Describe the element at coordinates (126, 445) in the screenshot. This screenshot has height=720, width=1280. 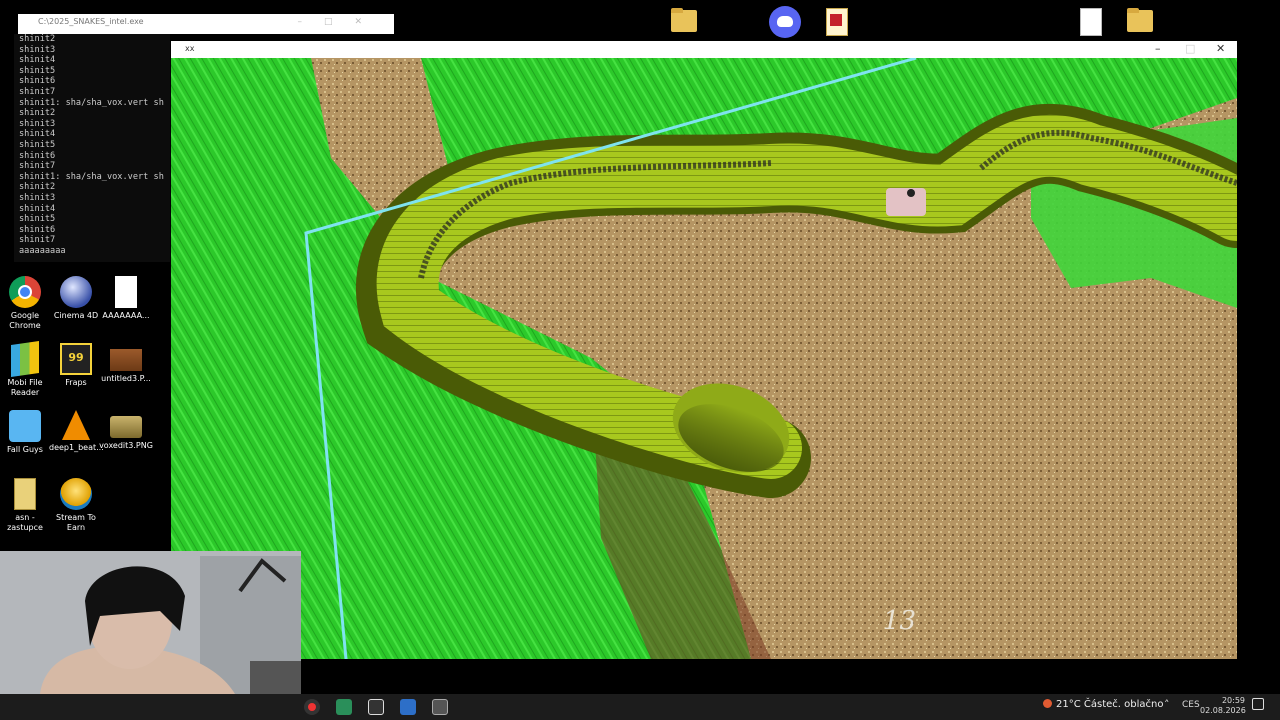
I see `desktop-icon-label: voxedit3.PNG` at that location.